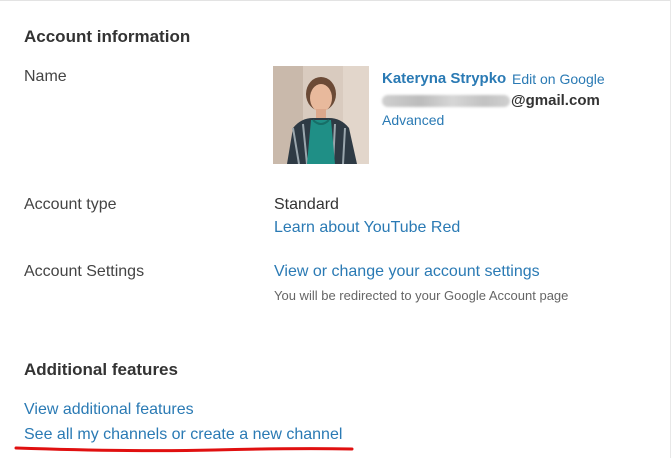 This screenshot has width=671, height=458. I want to click on email-redacted-blur, so click(446, 100).